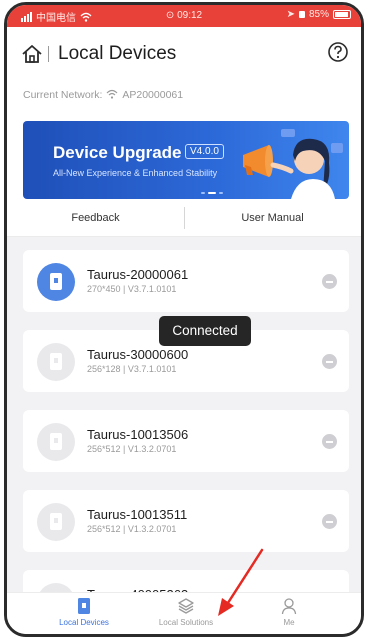 This screenshot has width=368, height=639. I want to click on tab-label: Me, so click(289, 622).